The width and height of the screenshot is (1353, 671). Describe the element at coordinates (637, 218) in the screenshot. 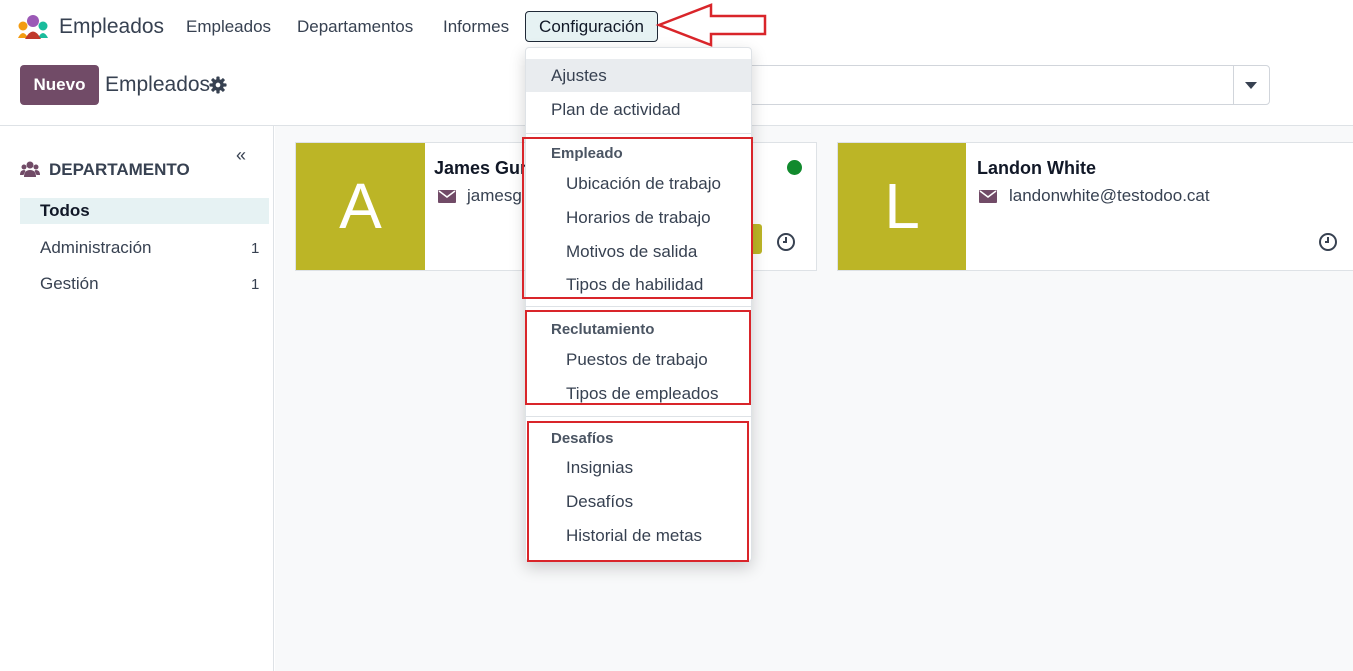

I see `annotation-box-empleado` at that location.